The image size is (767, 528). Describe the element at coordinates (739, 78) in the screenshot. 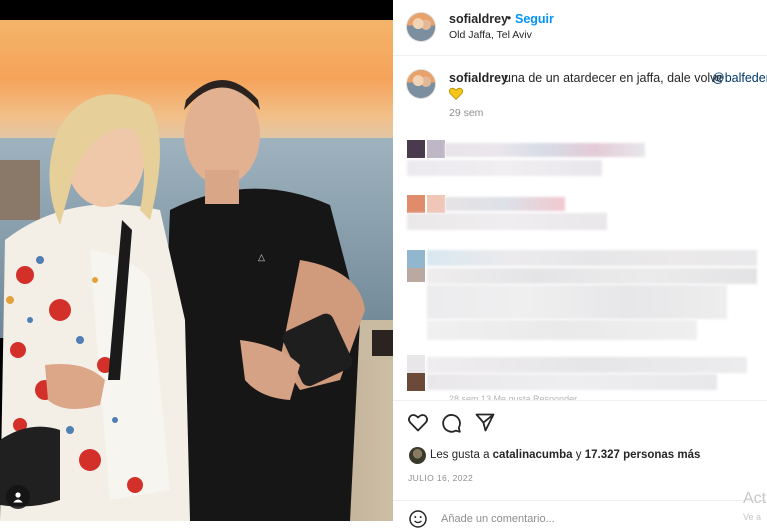

I see `caption-mention-link: @balfeder` at that location.